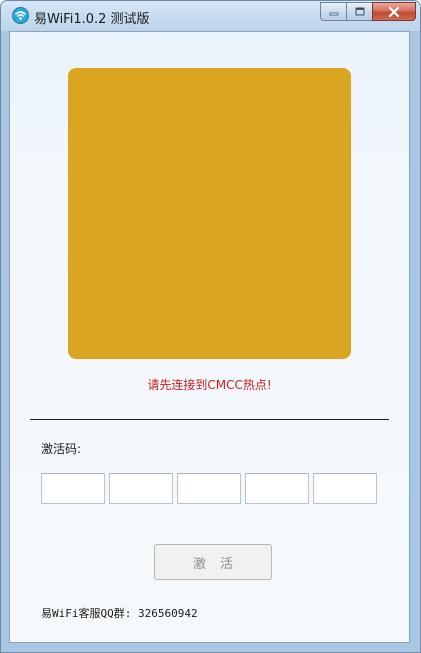 This screenshot has width=421, height=653. I want to click on divider, so click(209, 419).